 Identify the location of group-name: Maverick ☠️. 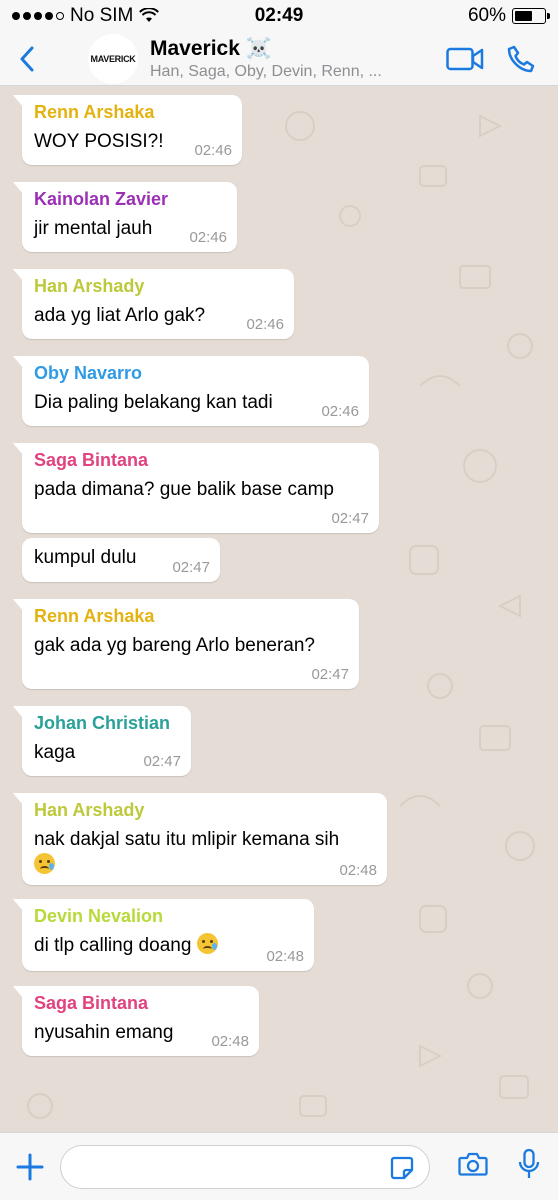
(211, 48).